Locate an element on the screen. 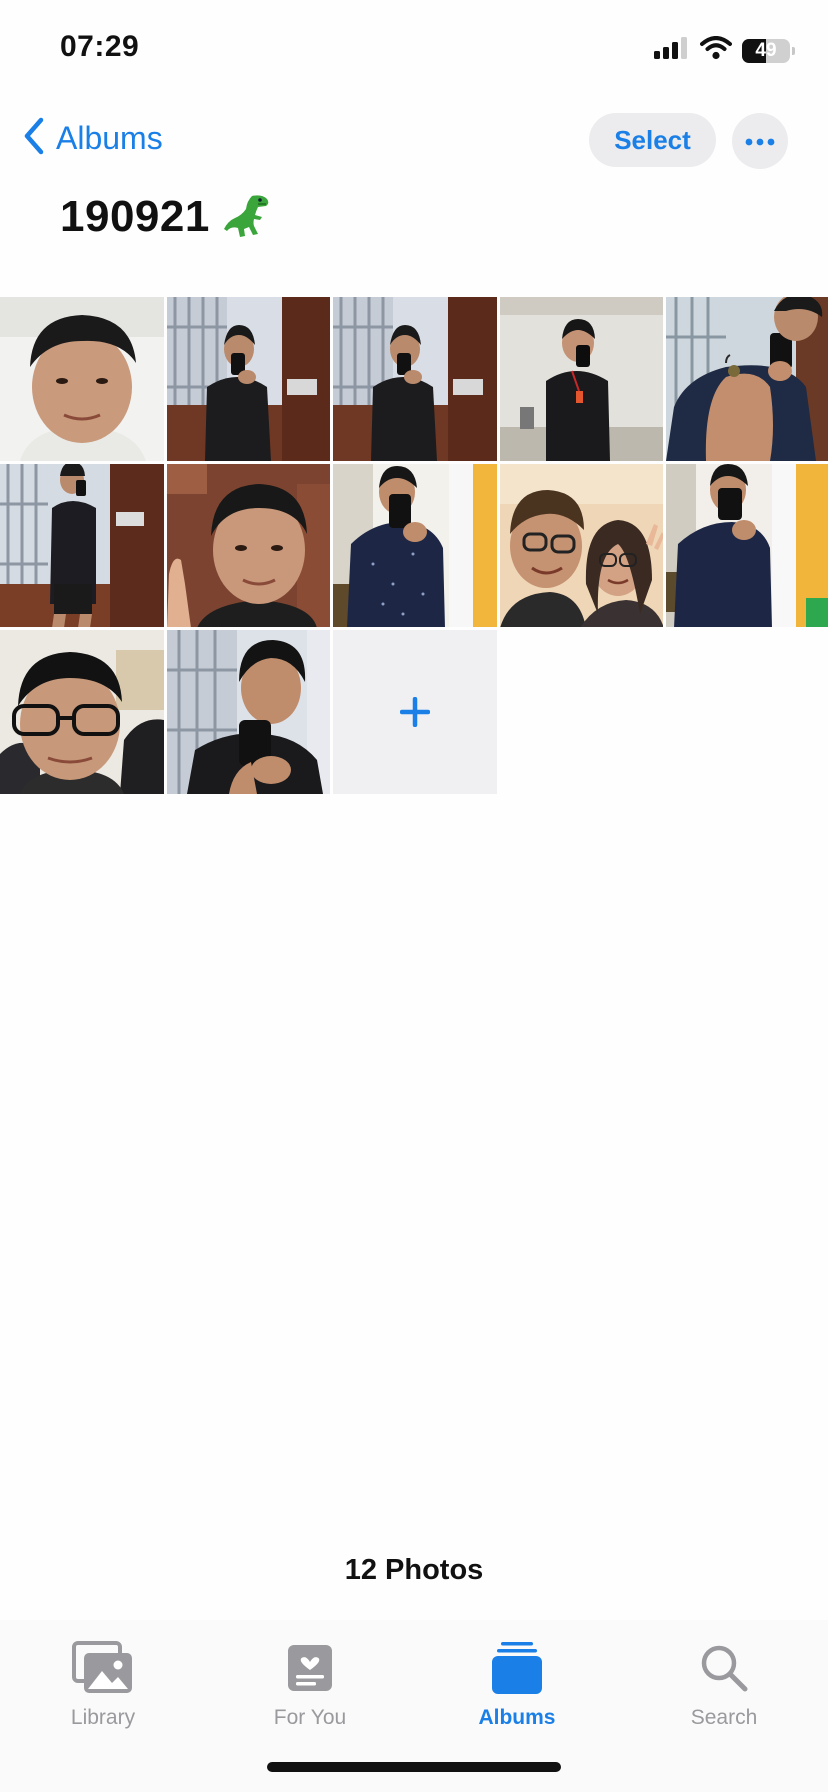 Image resolution: width=828 pixels, height=1792 pixels. home-indicator is located at coordinates (414, 1767).